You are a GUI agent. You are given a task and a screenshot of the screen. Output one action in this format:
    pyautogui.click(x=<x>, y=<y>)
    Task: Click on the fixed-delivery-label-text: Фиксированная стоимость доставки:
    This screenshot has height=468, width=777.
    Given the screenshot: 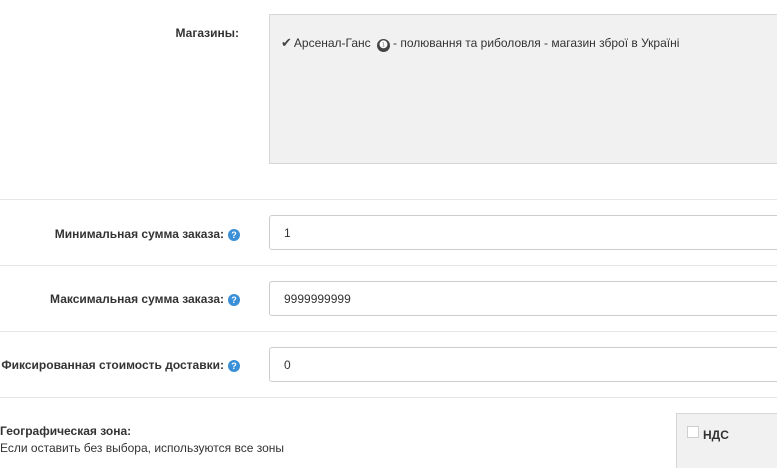 What is the action you would take?
    pyautogui.click(x=112, y=365)
    